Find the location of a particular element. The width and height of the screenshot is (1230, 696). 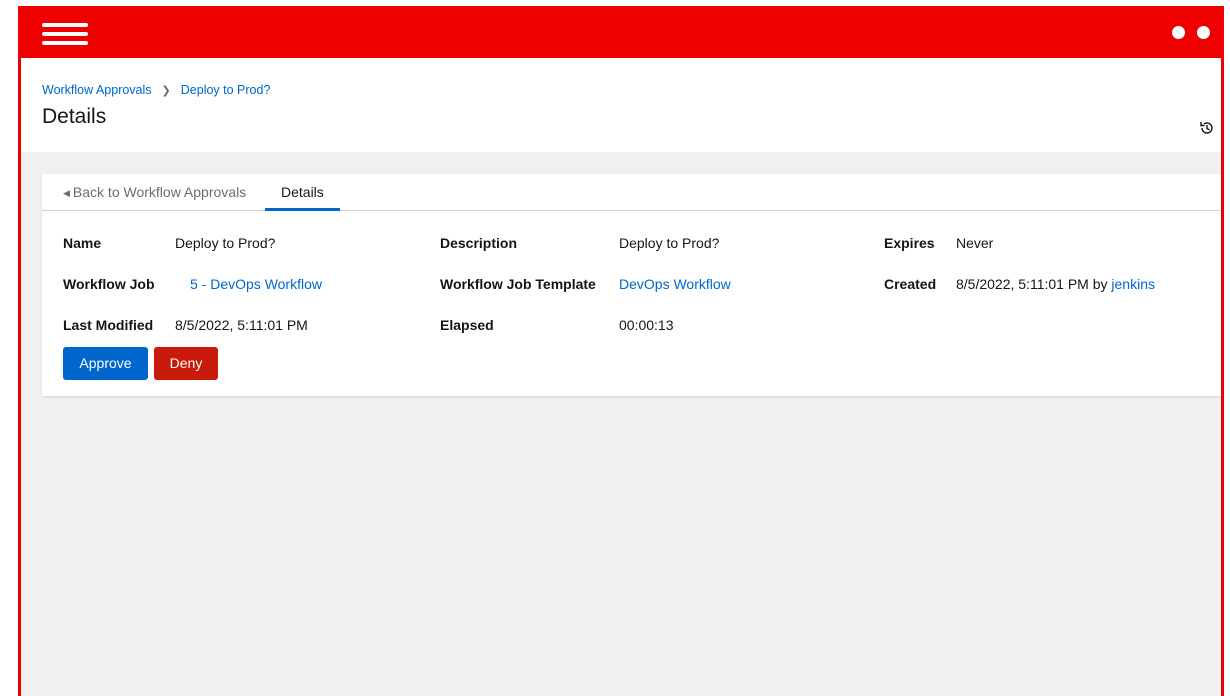

workflow-job-label: Workflow Job is located at coordinates (109, 284).